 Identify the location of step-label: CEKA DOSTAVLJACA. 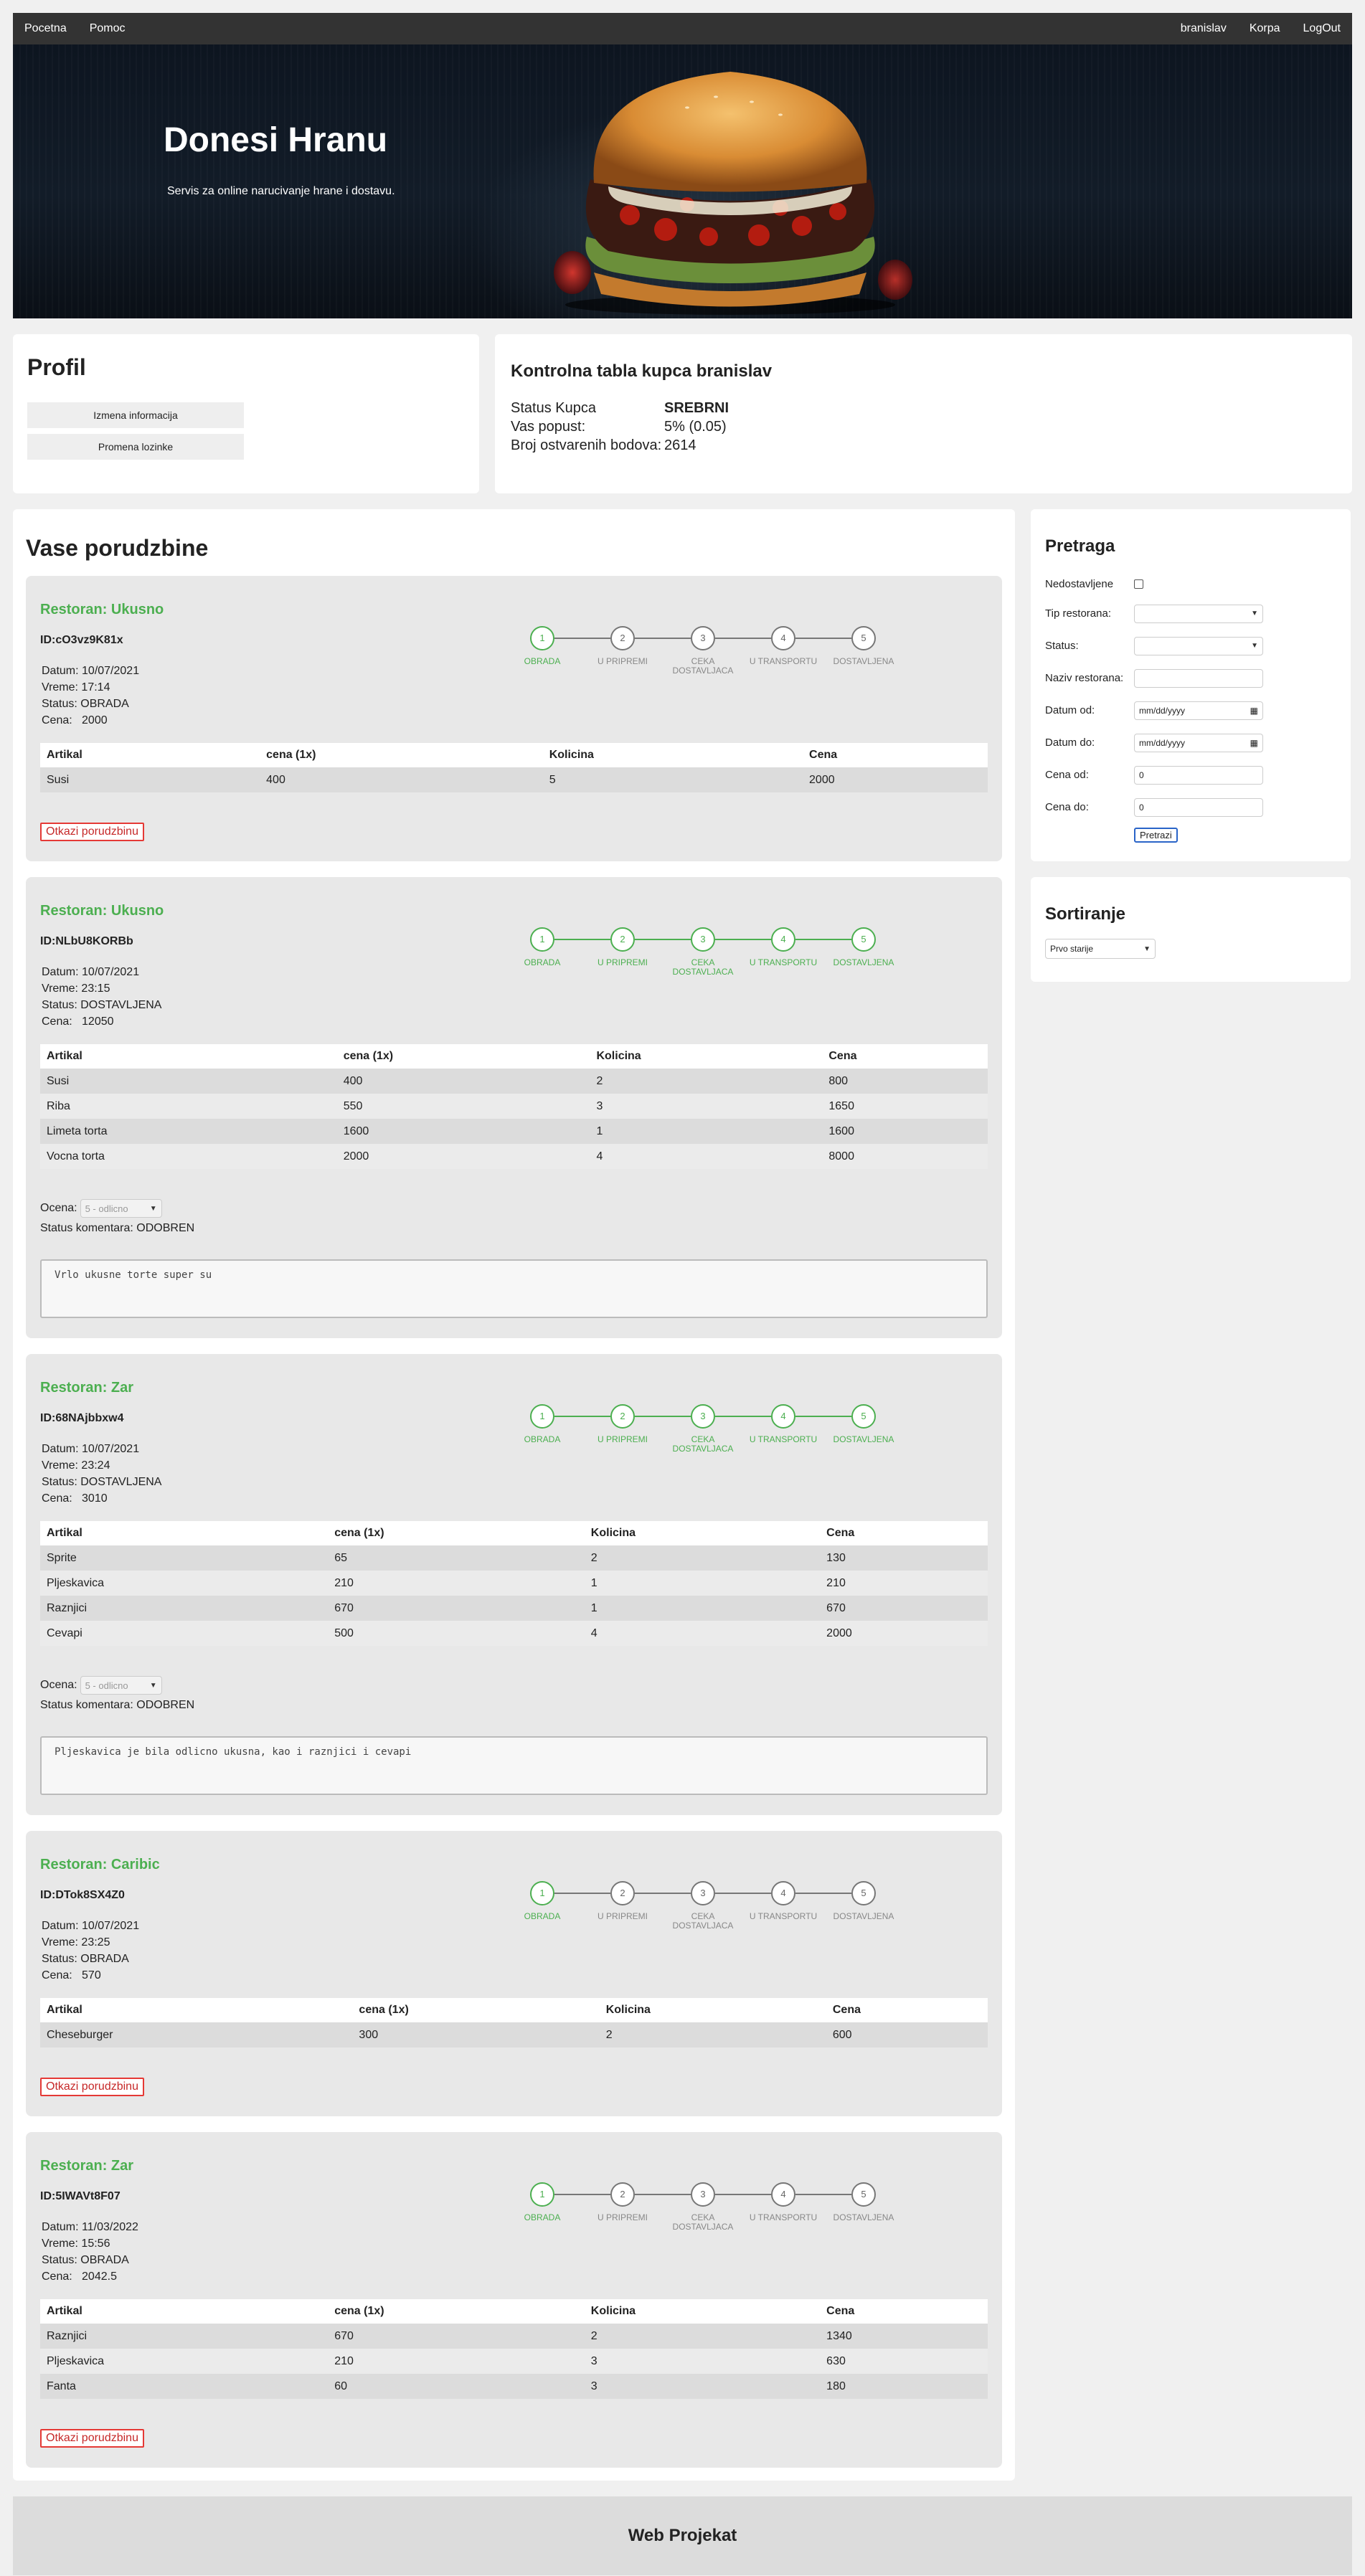
(703, 666).